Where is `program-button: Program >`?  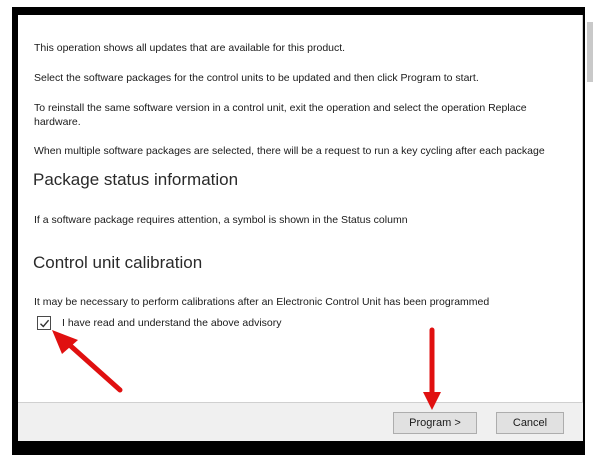
program-button: Program > is located at coordinates (435, 423).